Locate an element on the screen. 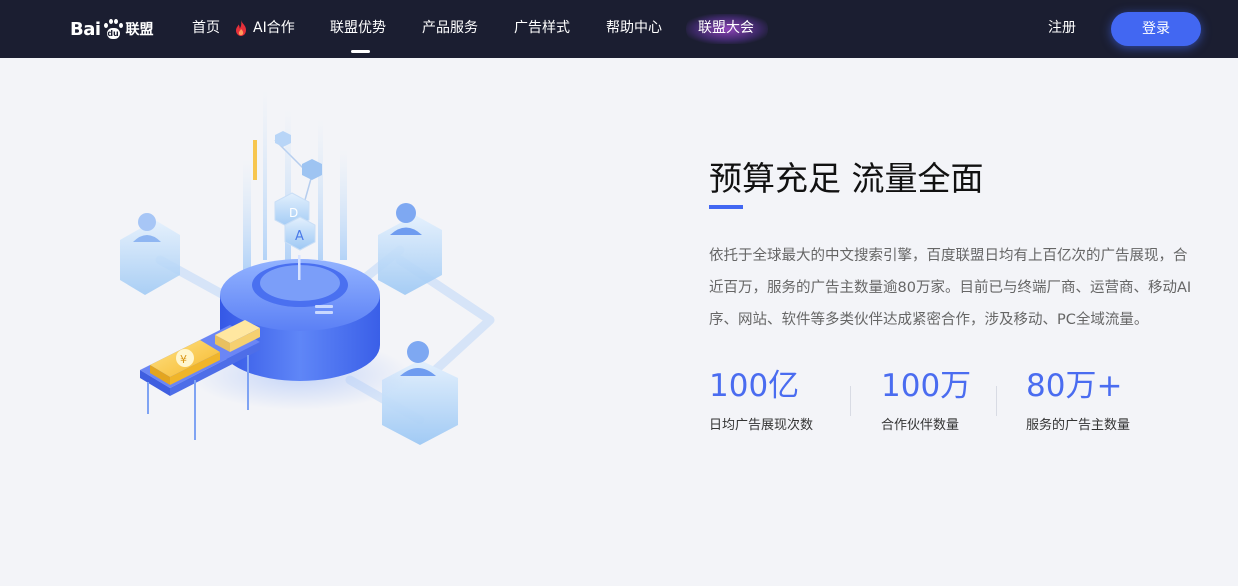 This screenshot has height=586, width=1238. stat-daily-impressions: 100亿 日均广告展现次数 is located at coordinates (761, 399).